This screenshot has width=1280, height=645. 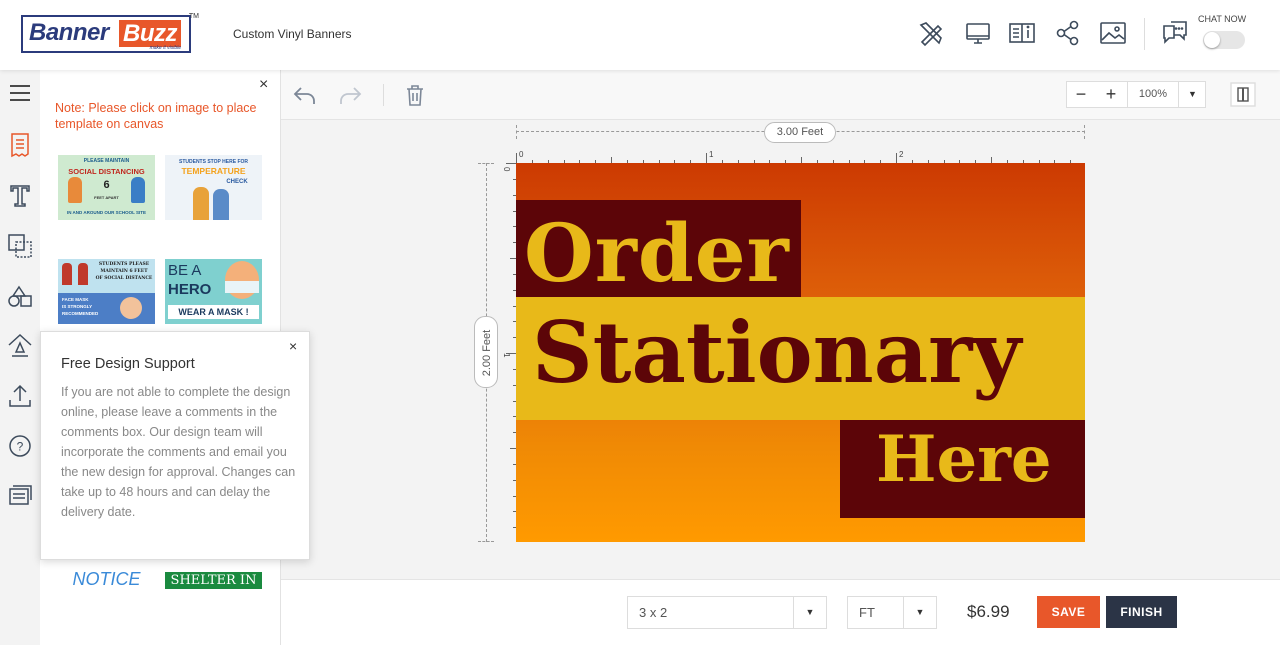 What do you see at coordinates (892, 612) in the screenshot?
I see `unit-select: FT ▼` at bounding box center [892, 612].